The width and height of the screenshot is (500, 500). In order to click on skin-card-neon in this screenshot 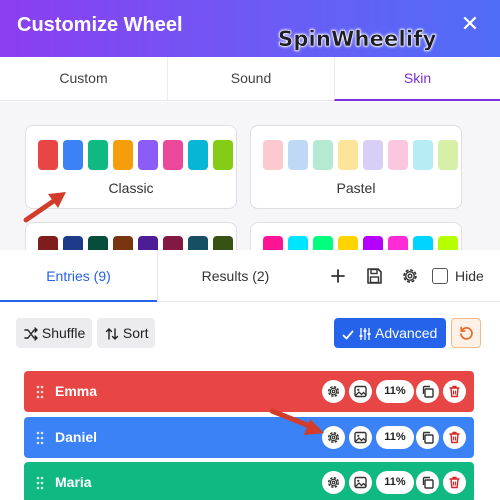, I will do `click(356, 236)`.